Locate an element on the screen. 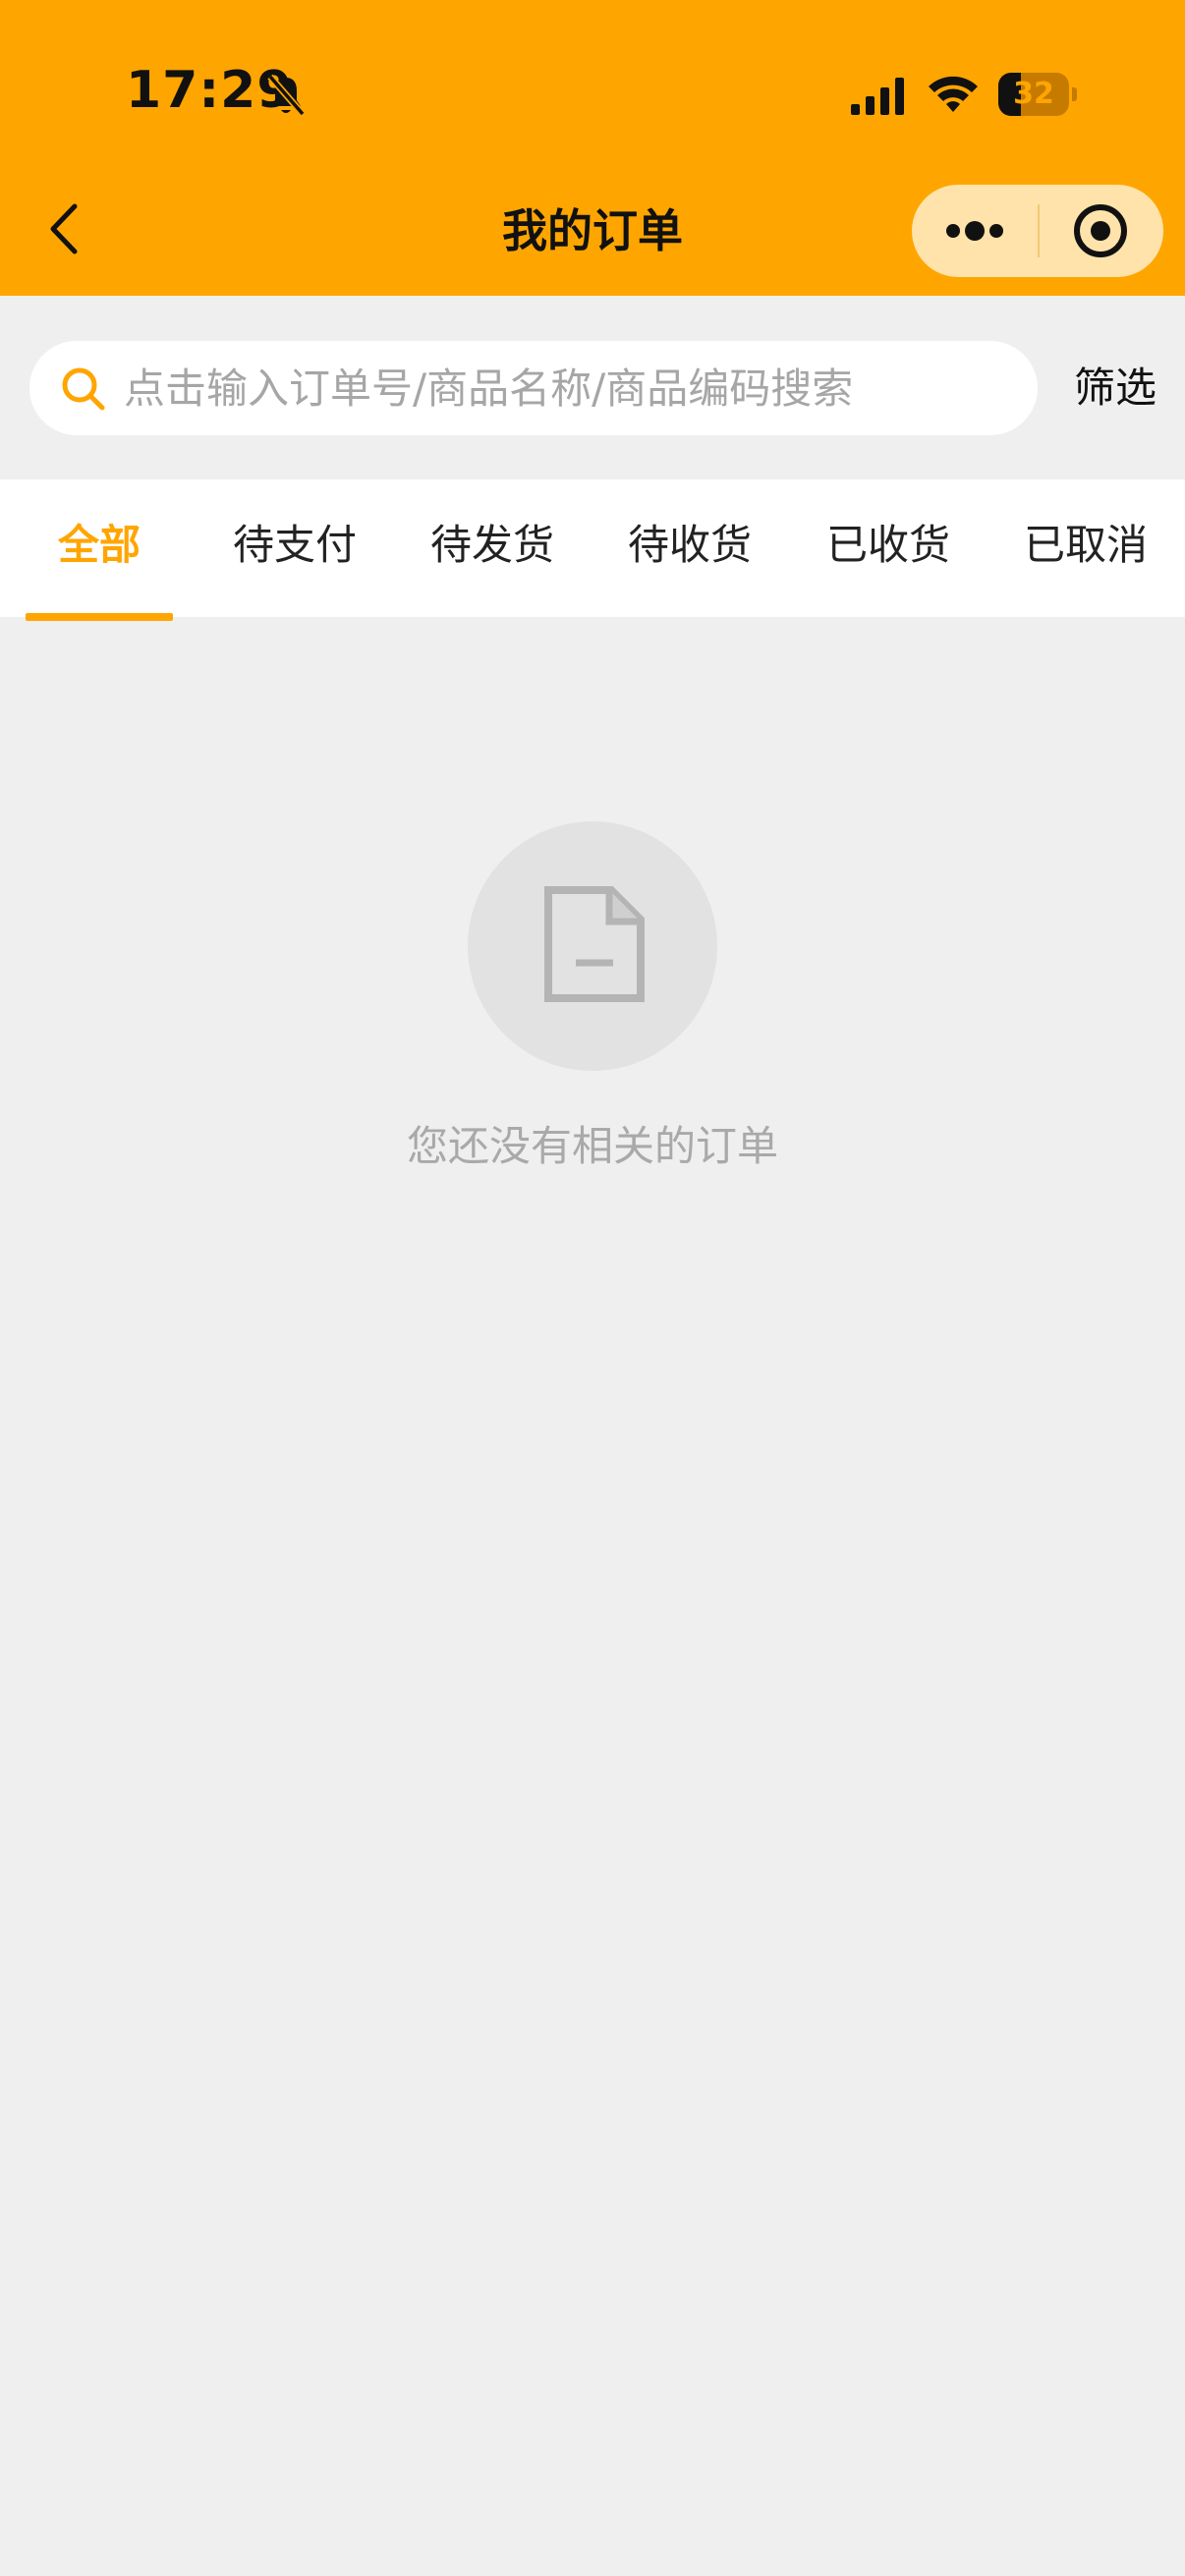  header: 17:29 32 我的订单 is located at coordinates (592, 148).